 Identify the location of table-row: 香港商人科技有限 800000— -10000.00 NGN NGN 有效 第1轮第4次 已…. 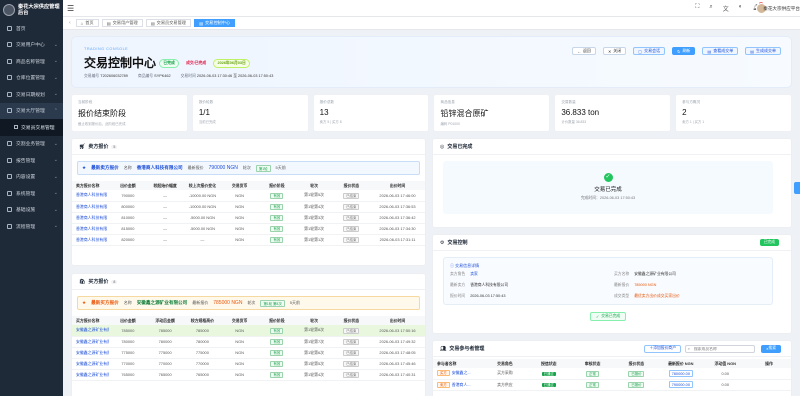
(248, 207).